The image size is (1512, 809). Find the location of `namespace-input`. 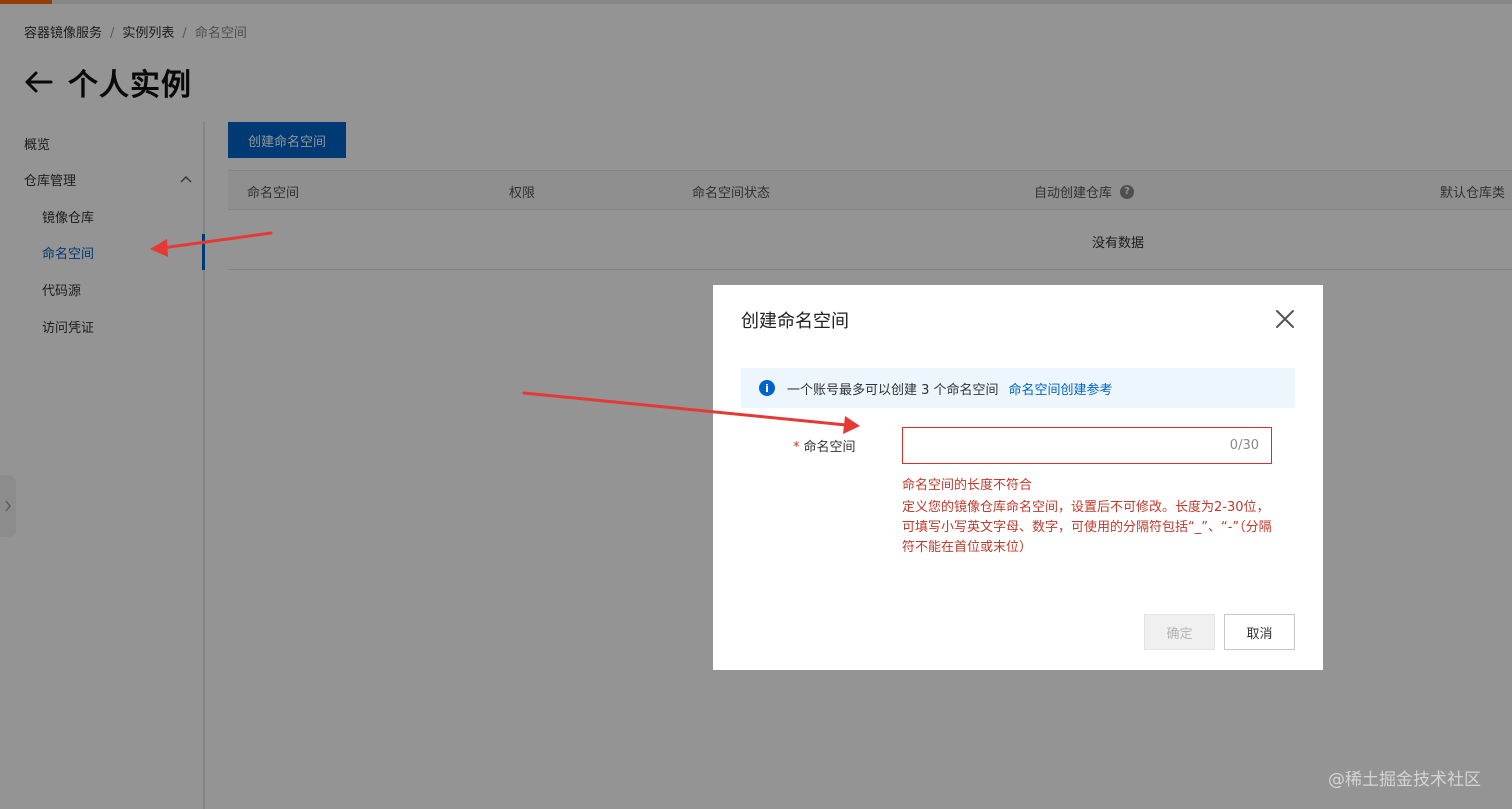

namespace-input is located at coordinates (1087, 445).